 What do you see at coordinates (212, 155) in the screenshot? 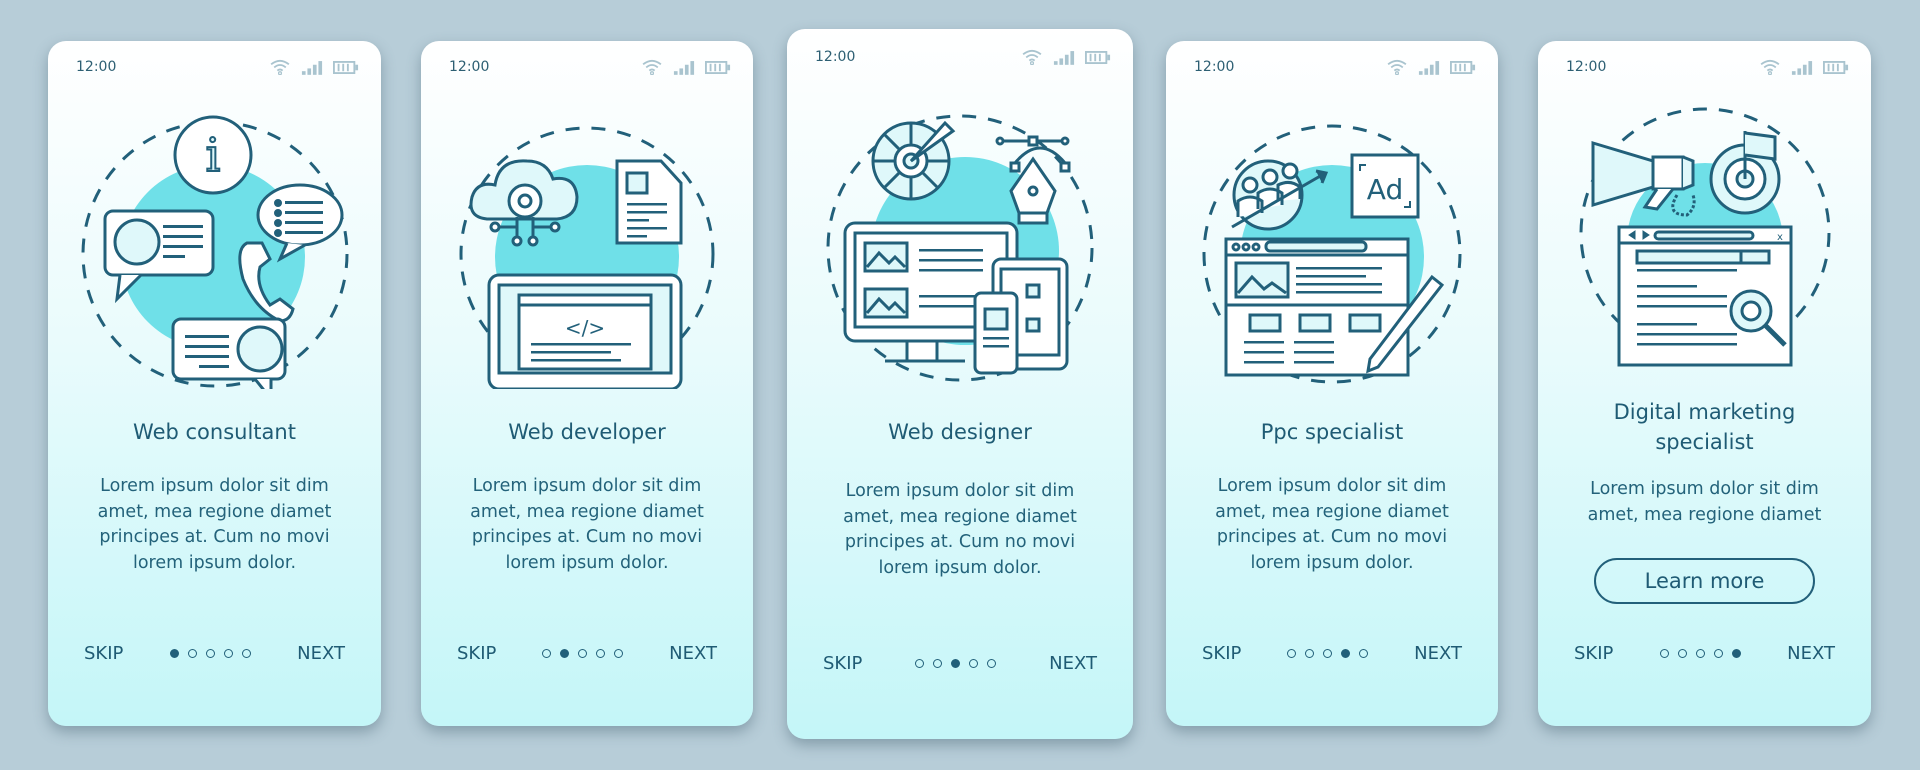
I see `svg-text: i` at bounding box center [212, 155].